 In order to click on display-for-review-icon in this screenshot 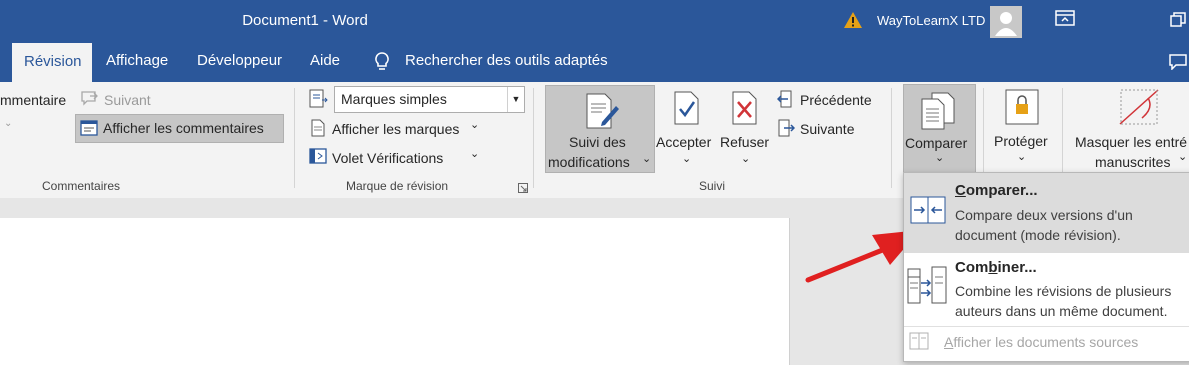, I will do `click(318, 101)`.